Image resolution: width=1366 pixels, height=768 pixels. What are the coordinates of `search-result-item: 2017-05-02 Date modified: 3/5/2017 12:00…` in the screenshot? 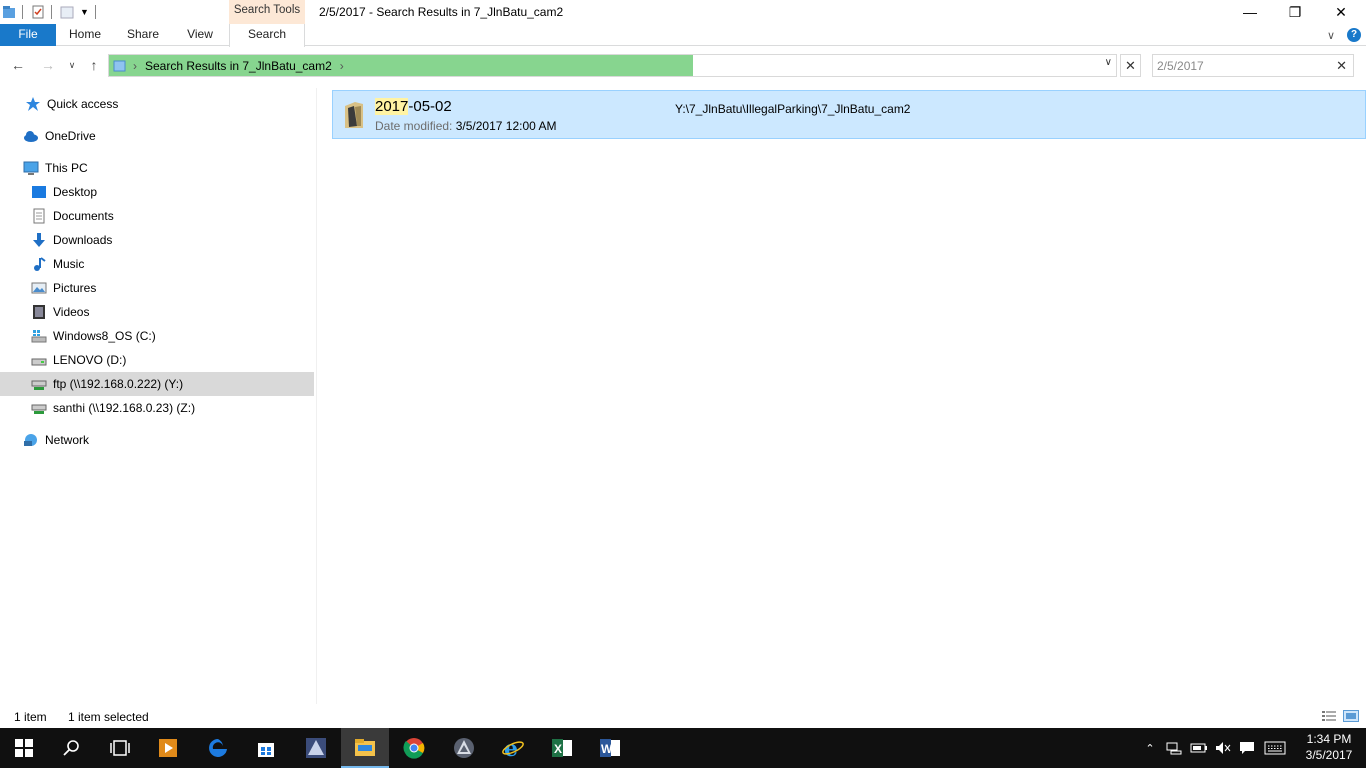 It's located at (849, 114).